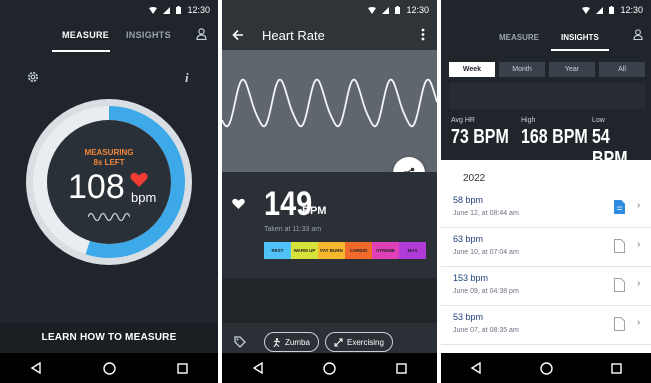 The height and width of the screenshot is (383, 651). I want to click on app-bar: Heart Rate, so click(329, 35).